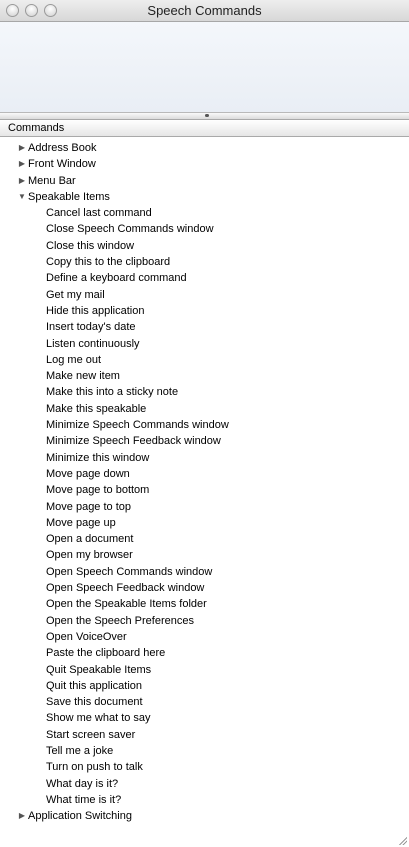 The image size is (409, 847). Describe the element at coordinates (204, 409) in the screenshot. I see `command-item: Make this speakable` at that location.